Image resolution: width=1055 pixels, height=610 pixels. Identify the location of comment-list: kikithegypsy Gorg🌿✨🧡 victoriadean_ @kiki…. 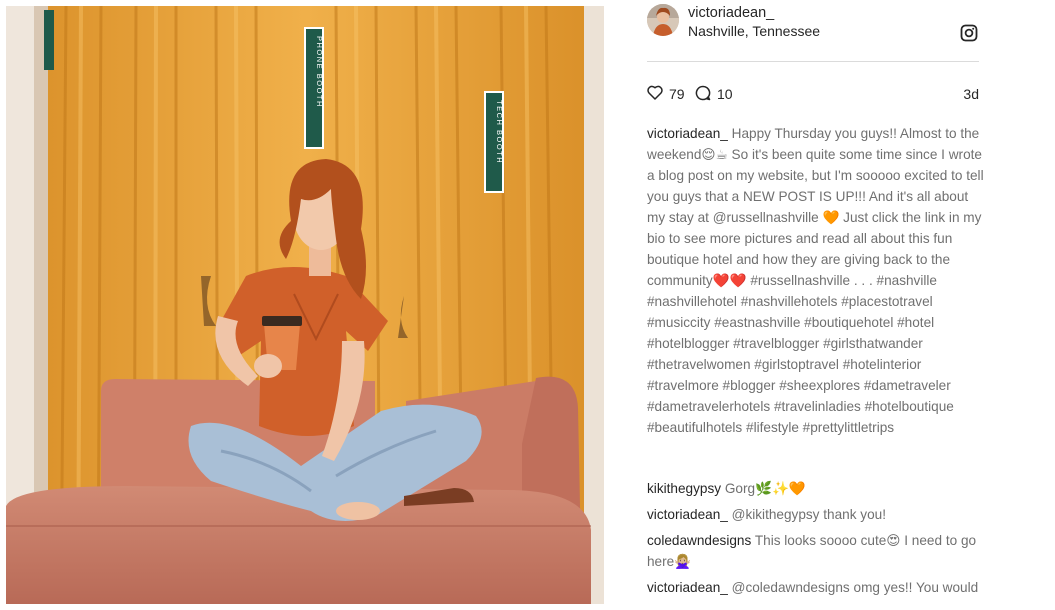
(817, 540).